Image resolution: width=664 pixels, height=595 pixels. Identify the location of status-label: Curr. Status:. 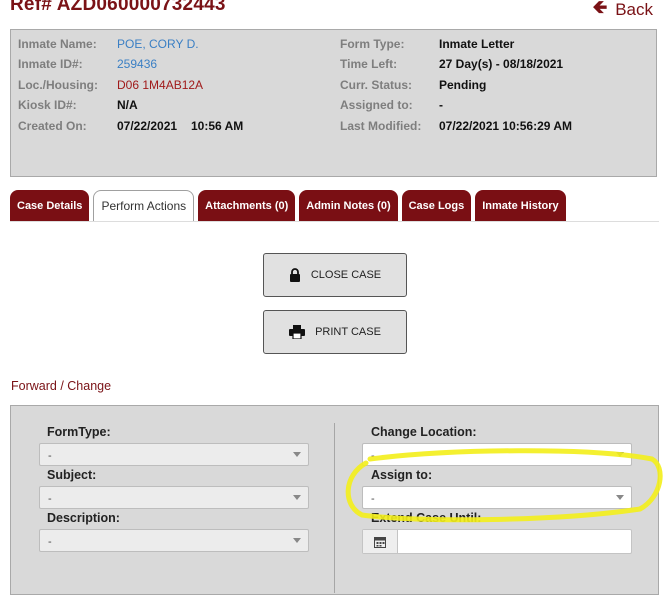
(376, 85).